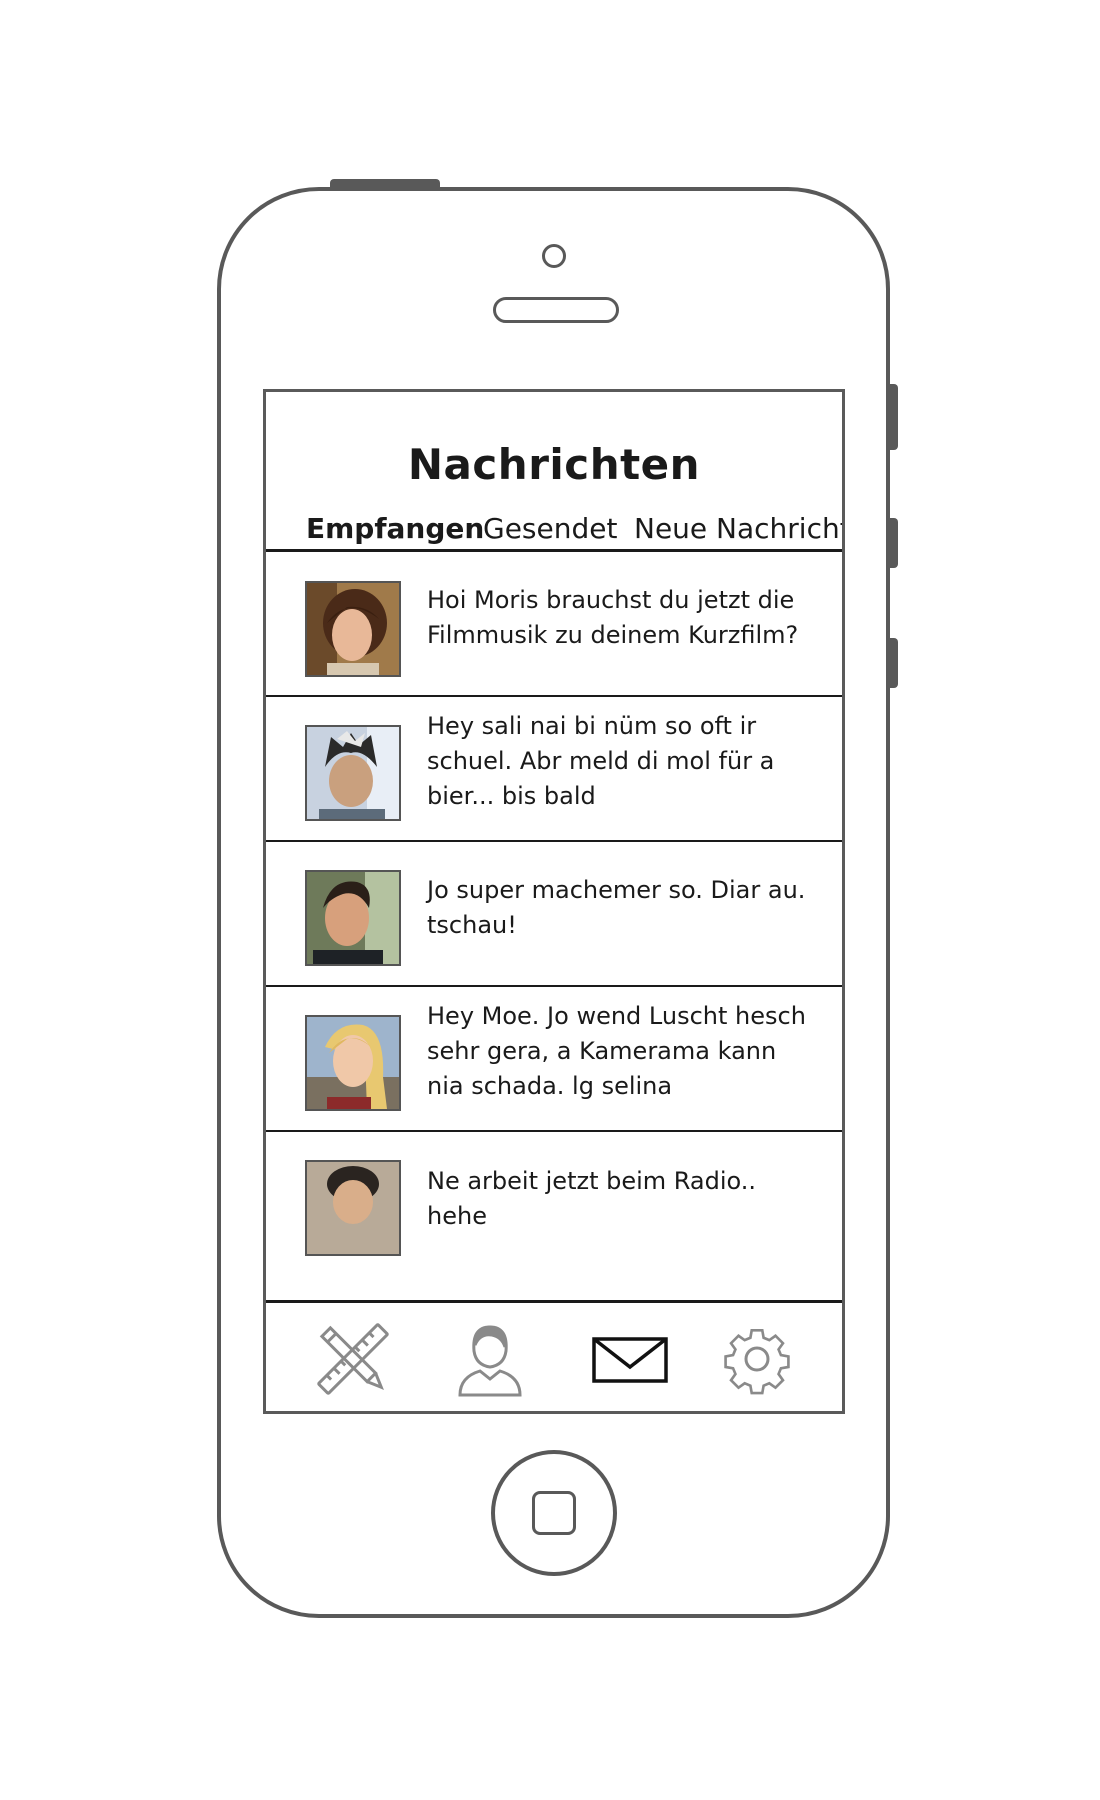  What do you see at coordinates (550, 528) in the screenshot?
I see `tab-gesendet: Gesendet` at bounding box center [550, 528].